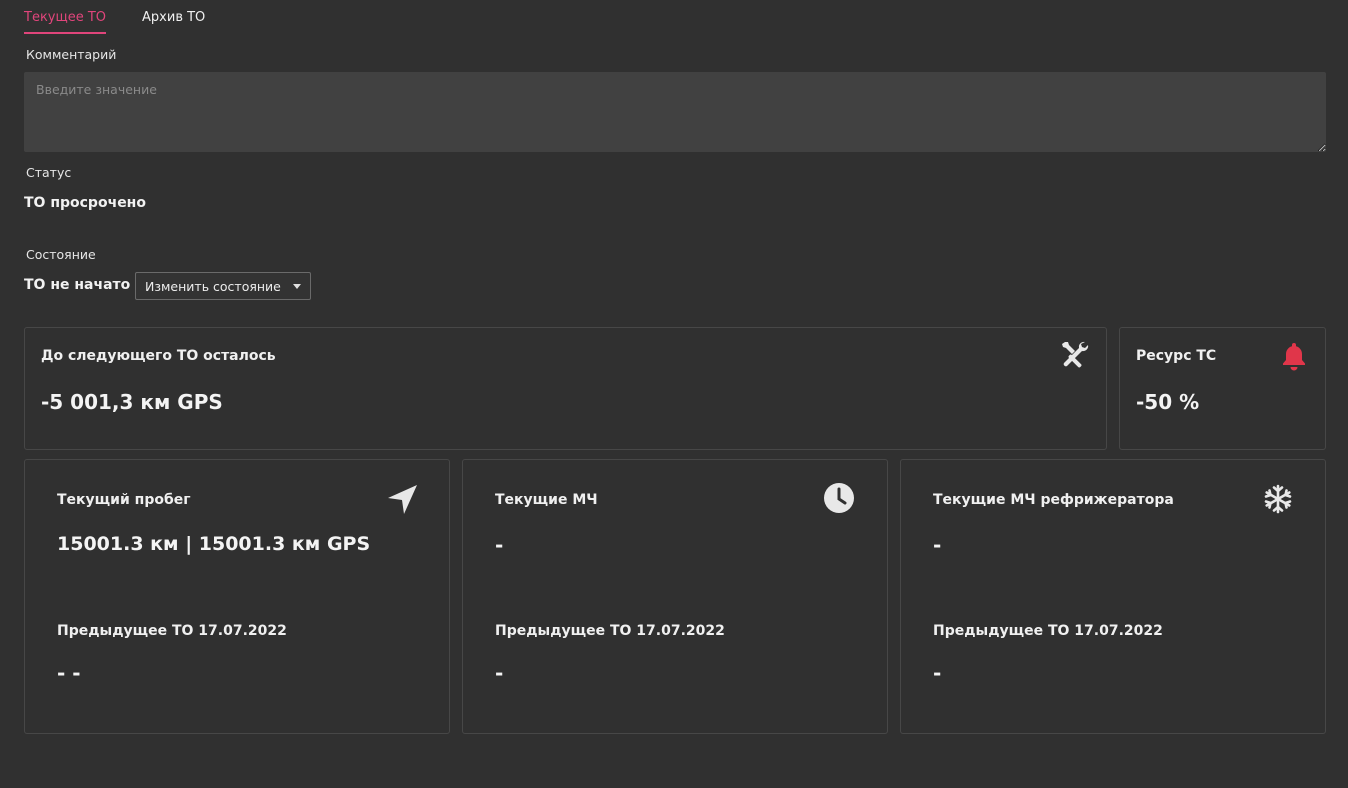 The width and height of the screenshot is (1348, 788). Describe the element at coordinates (610, 631) in the screenshot. I see `engine-hours-prev-label: Предыдущее ТО 17.07.2022` at that location.